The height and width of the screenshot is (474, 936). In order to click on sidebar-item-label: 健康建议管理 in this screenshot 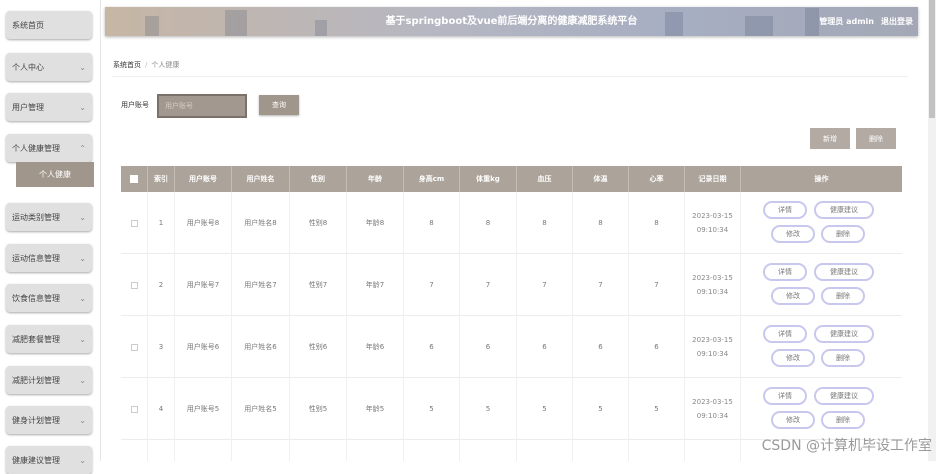, I will do `click(36, 460)`.